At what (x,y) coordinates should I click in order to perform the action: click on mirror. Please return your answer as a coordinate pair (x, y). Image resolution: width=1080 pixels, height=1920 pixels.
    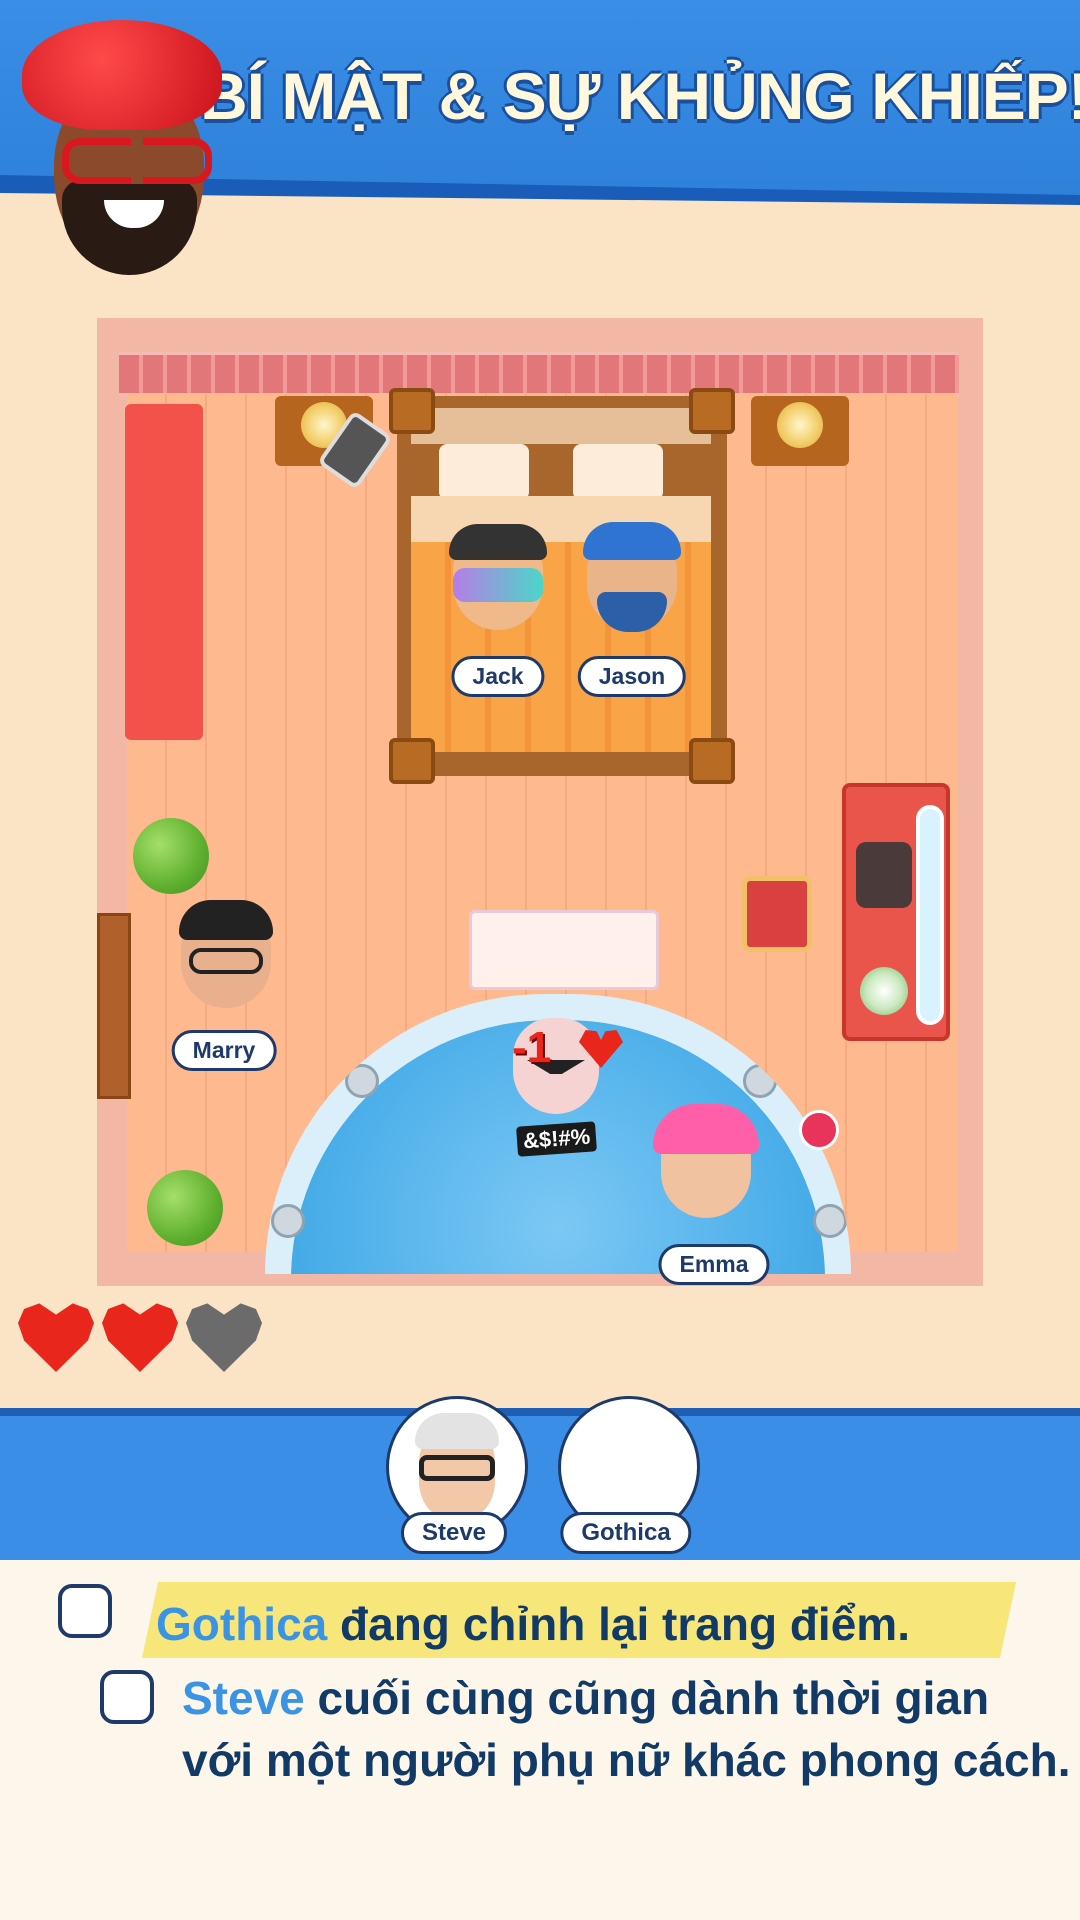
    Looking at the image, I should click on (930, 915).